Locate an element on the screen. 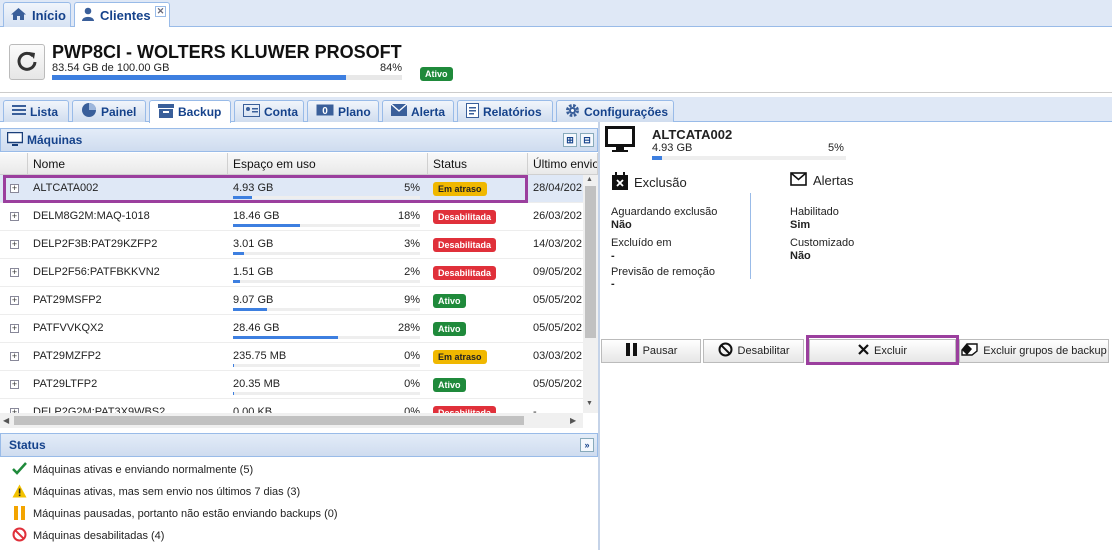 The image size is (1112, 550). column-header-status: Status is located at coordinates (478, 164).